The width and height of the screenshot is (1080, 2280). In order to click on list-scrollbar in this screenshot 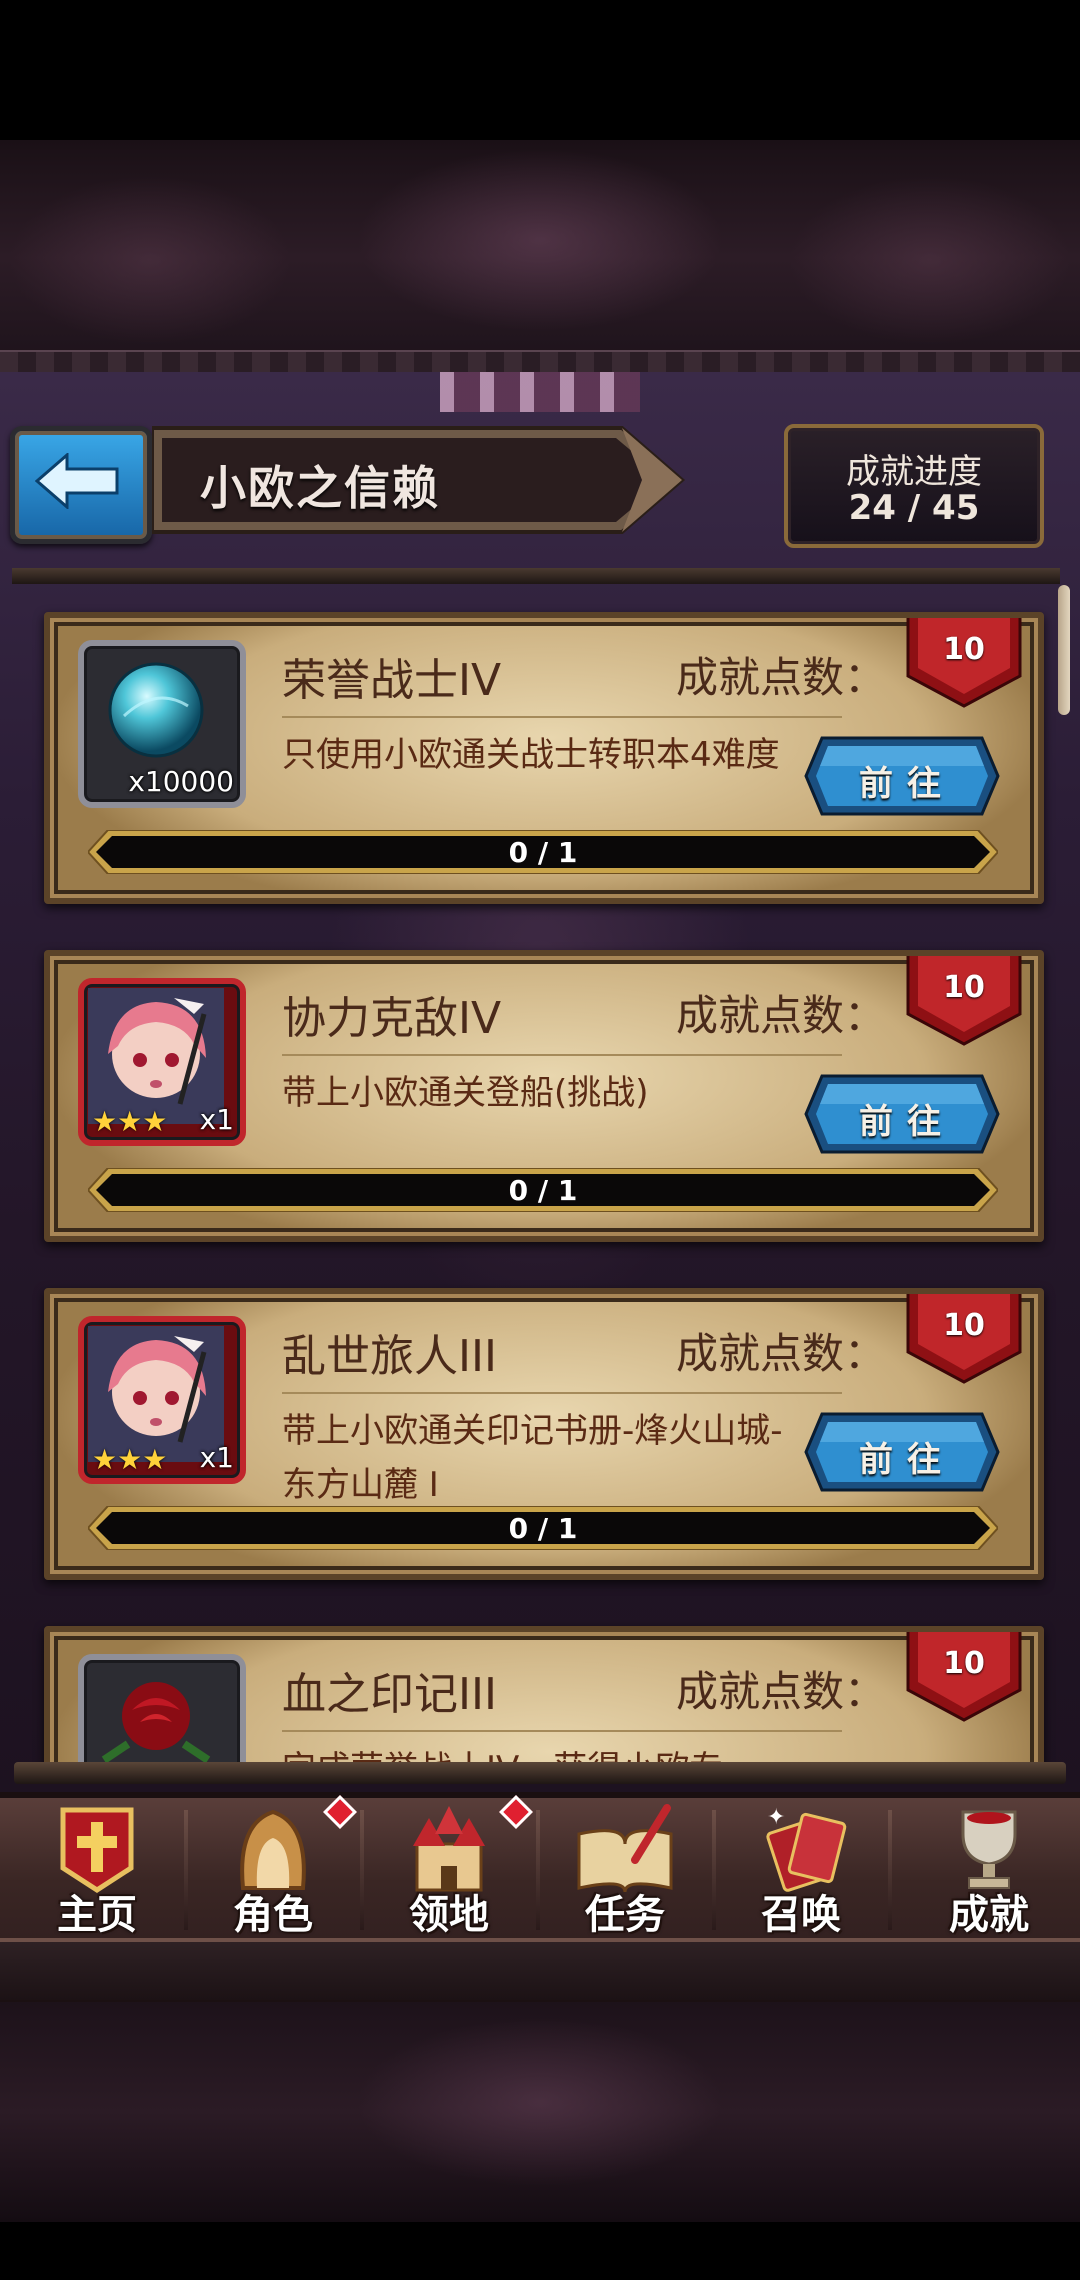, I will do `click(1064, 650)`.